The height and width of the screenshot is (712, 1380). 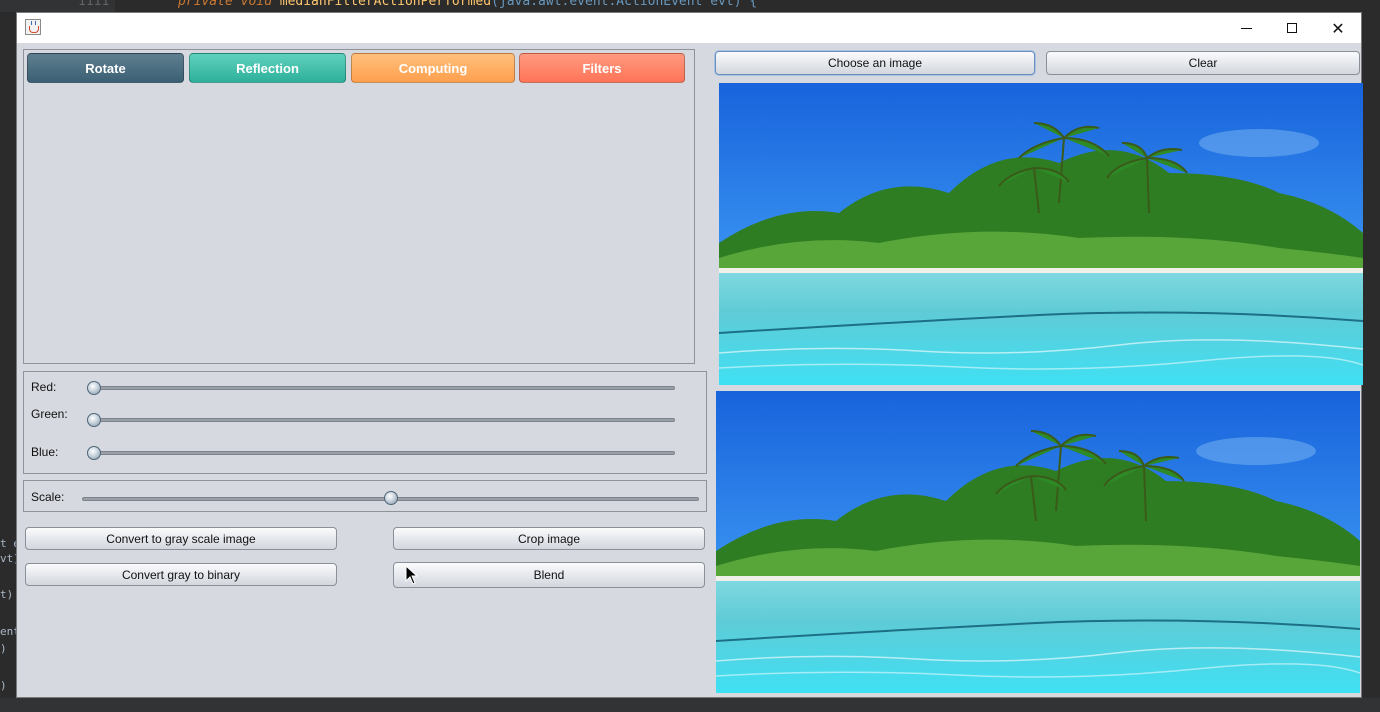 I want to click on ide-fragment: ent, so click(x=8, y=631).